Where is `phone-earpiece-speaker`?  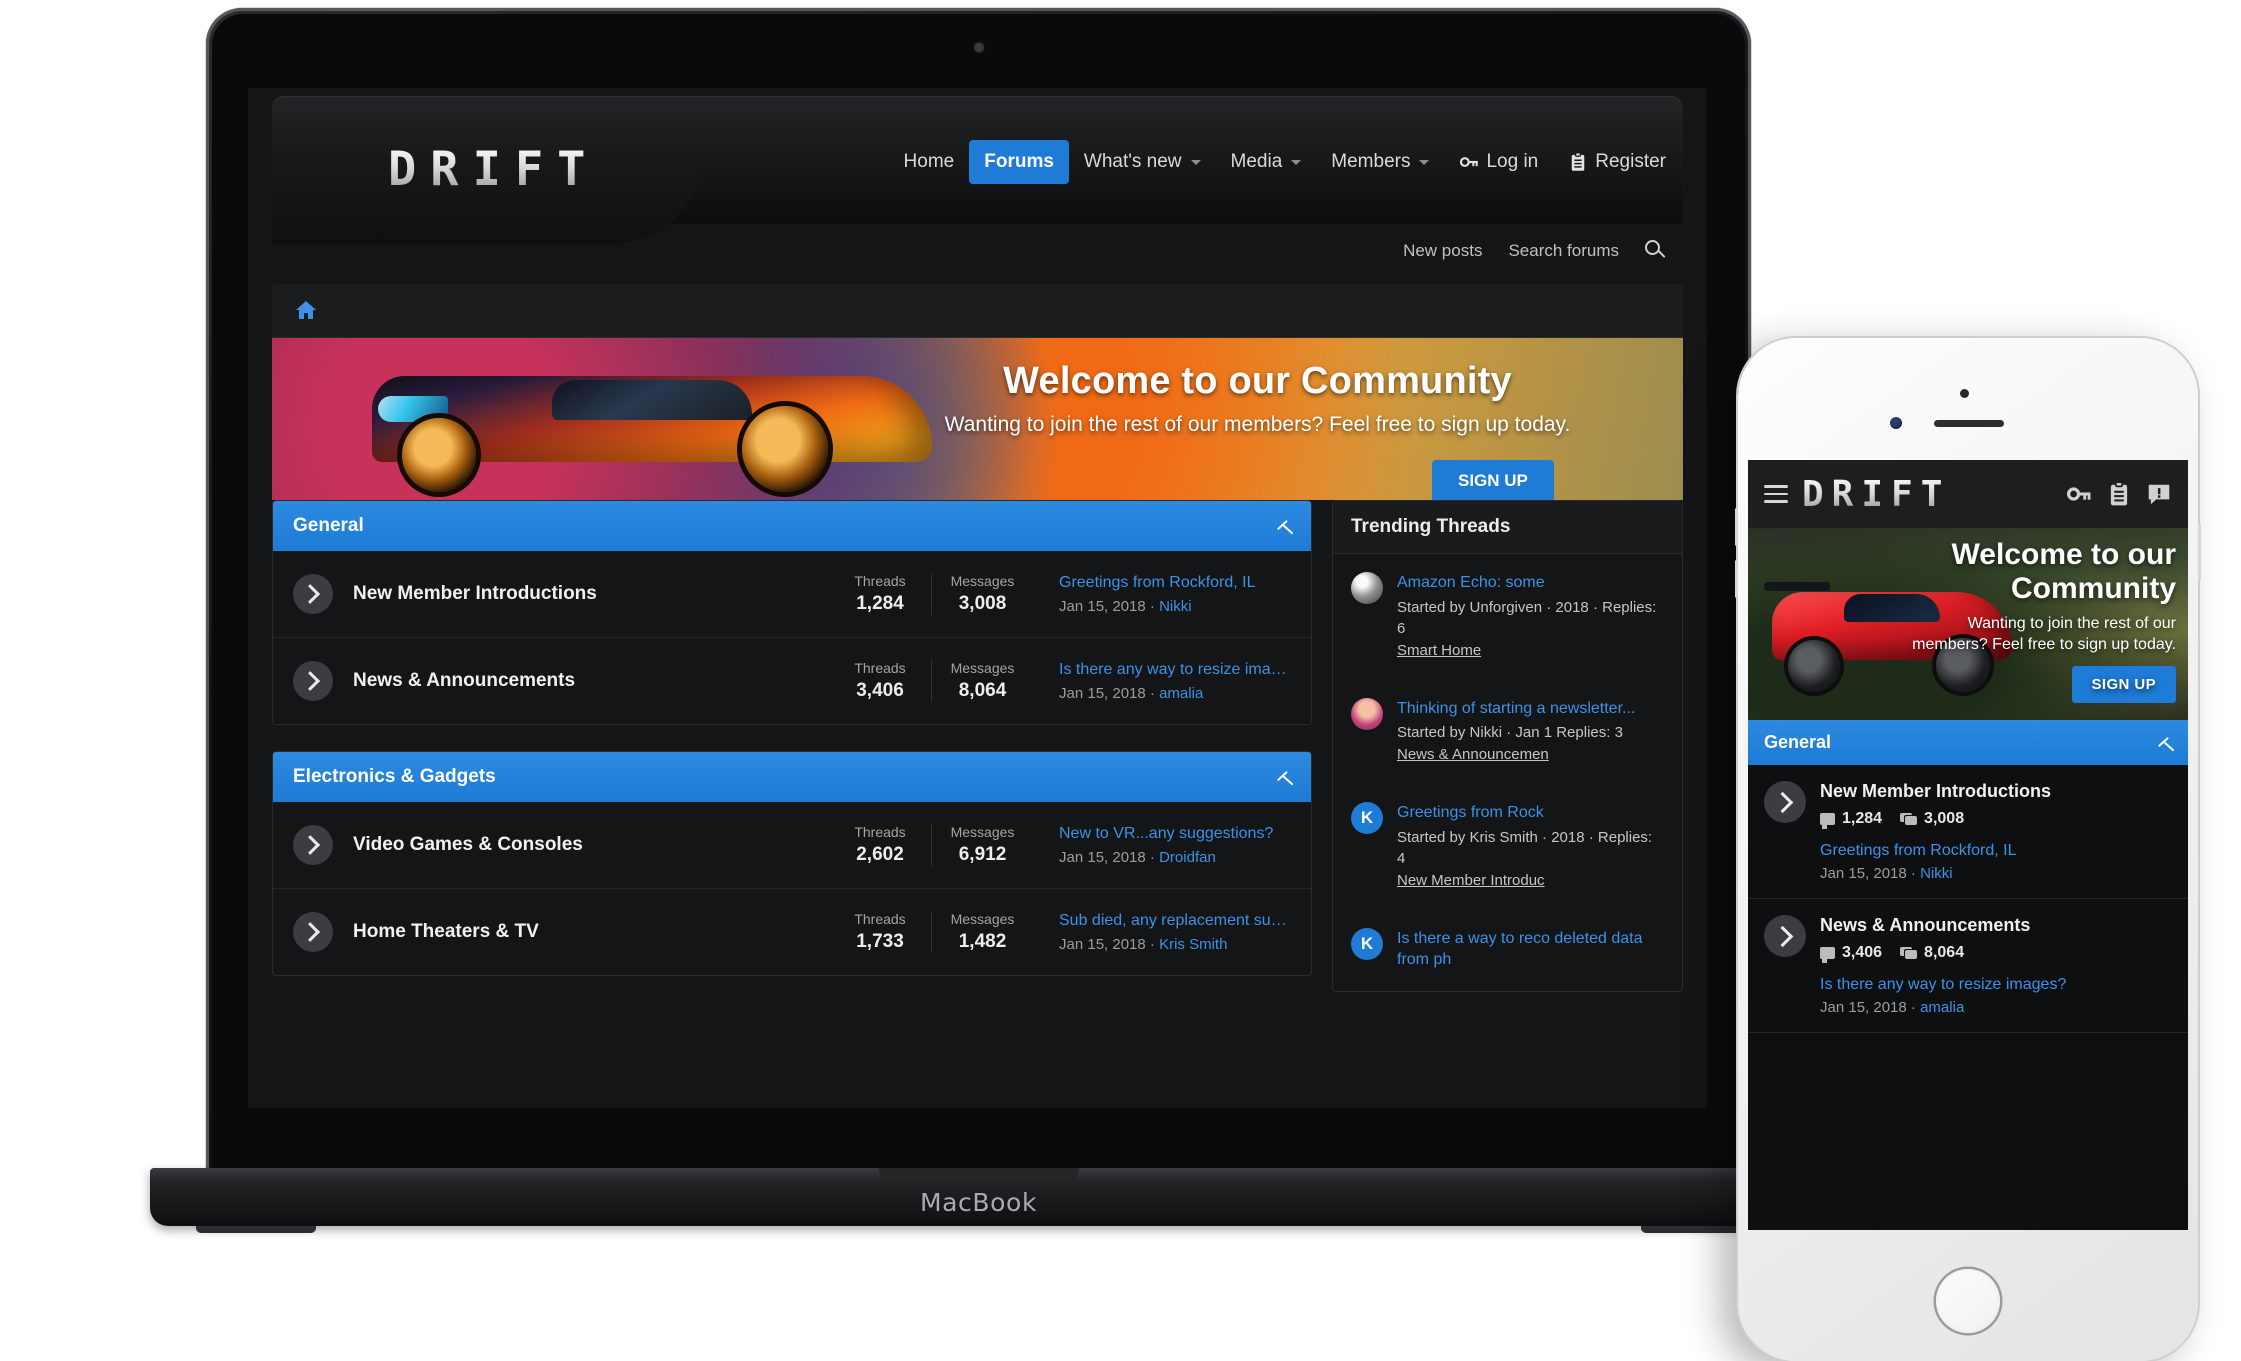
phone-earpiece-speaker is located at coordinates (1969, 423).